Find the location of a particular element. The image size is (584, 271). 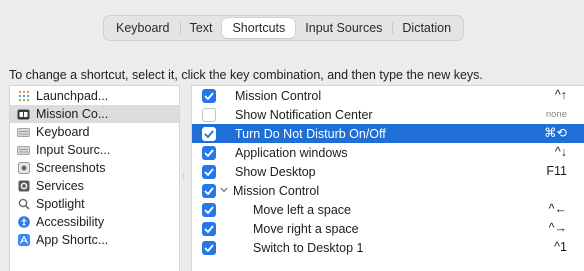

shortcut-group-row: Mission Control is located at coordinates (388, 190).